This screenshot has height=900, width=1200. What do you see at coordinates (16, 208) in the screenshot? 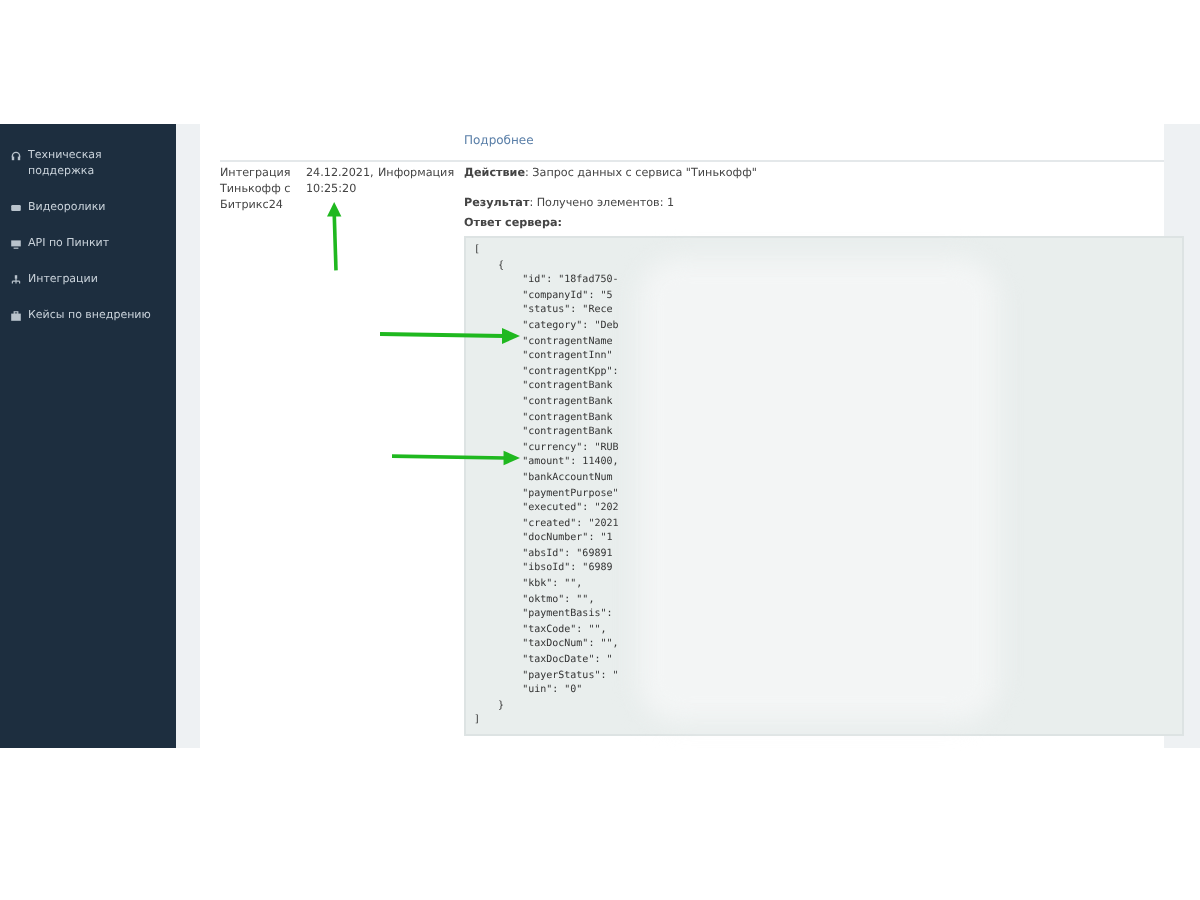
I see `video-icon` at bounding box center [16, 208].